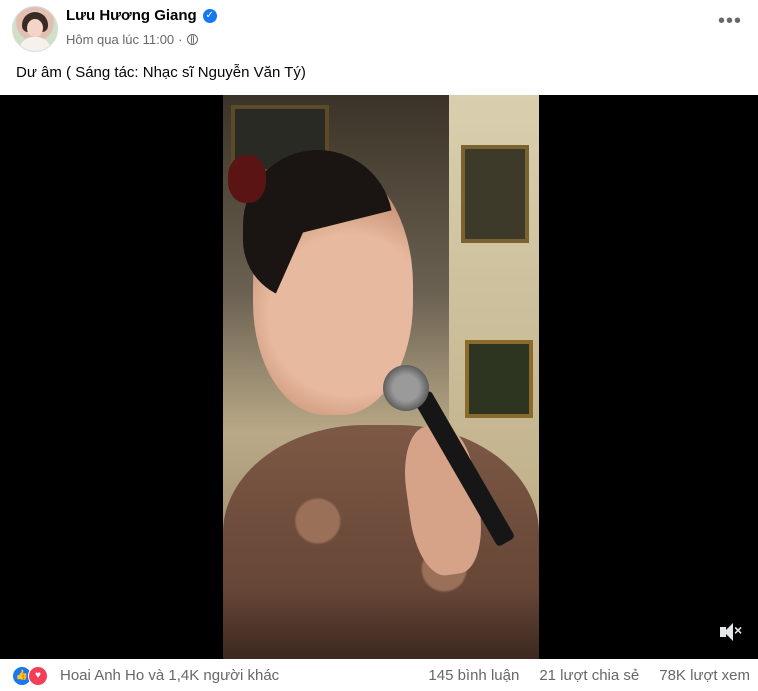 This screenshot has width=758, height=691. I want to click on reactions-summary: Hoai Anh Ho và 1,4K người khác, so click(169, 675).